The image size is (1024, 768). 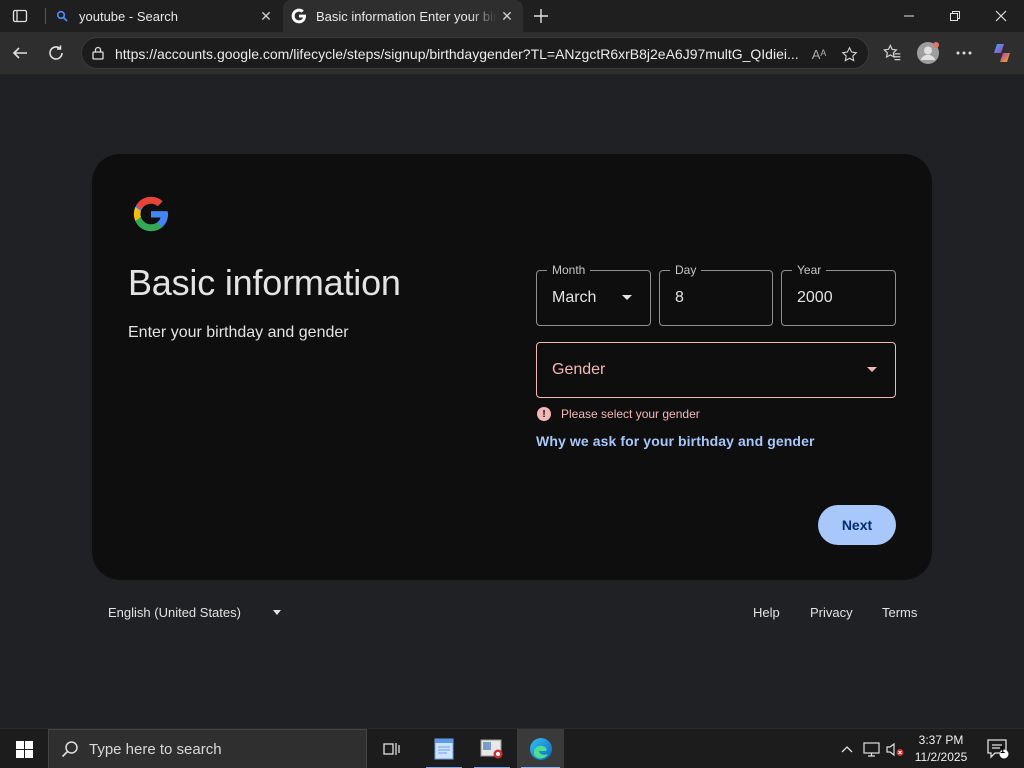 What do you see at coordinates (941, 757) in the screenshot?
I see `clock-date: 11/2/2025` at bounding box center [941, 757].